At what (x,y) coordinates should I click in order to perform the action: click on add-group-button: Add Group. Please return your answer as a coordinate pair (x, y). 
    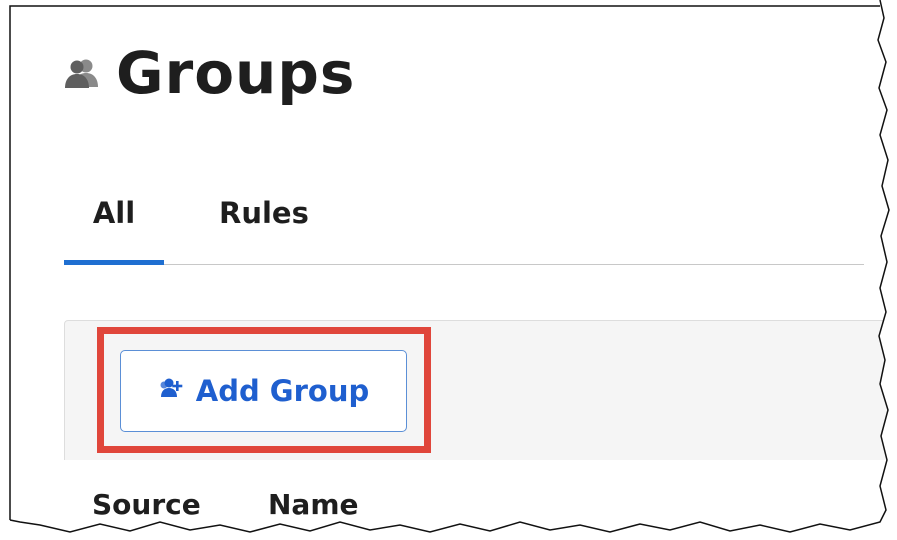
    Looking at the image, I should click on (263, 391).